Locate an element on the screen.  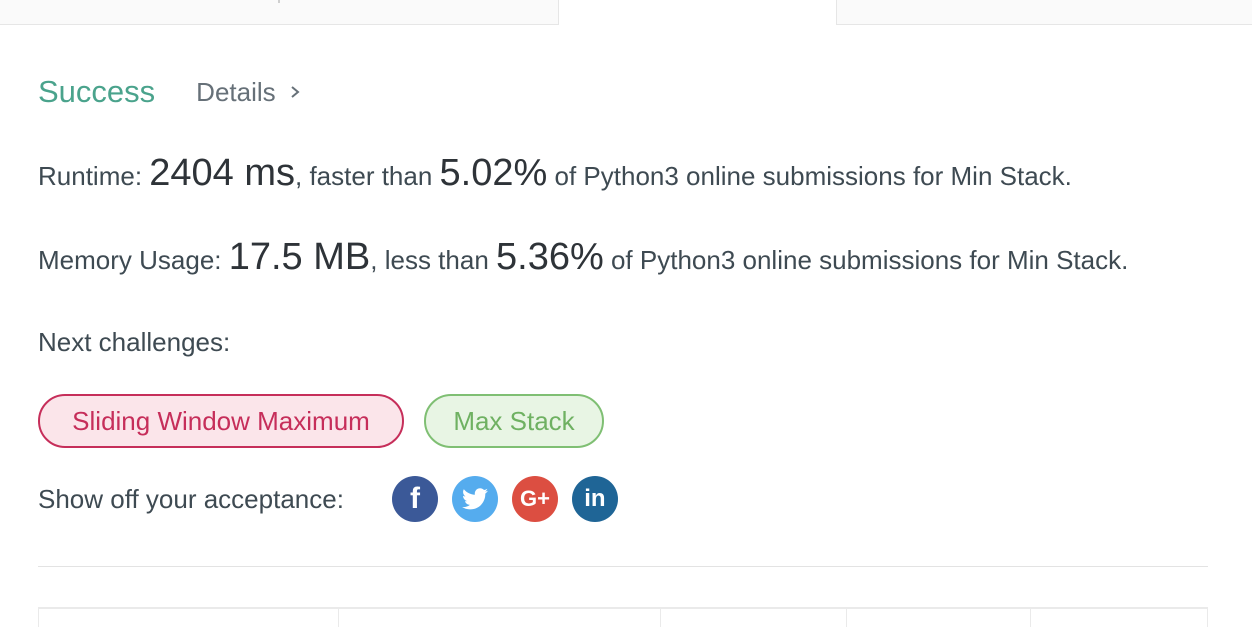
share-icons: f G+ in is located at coordinates (511, 499).